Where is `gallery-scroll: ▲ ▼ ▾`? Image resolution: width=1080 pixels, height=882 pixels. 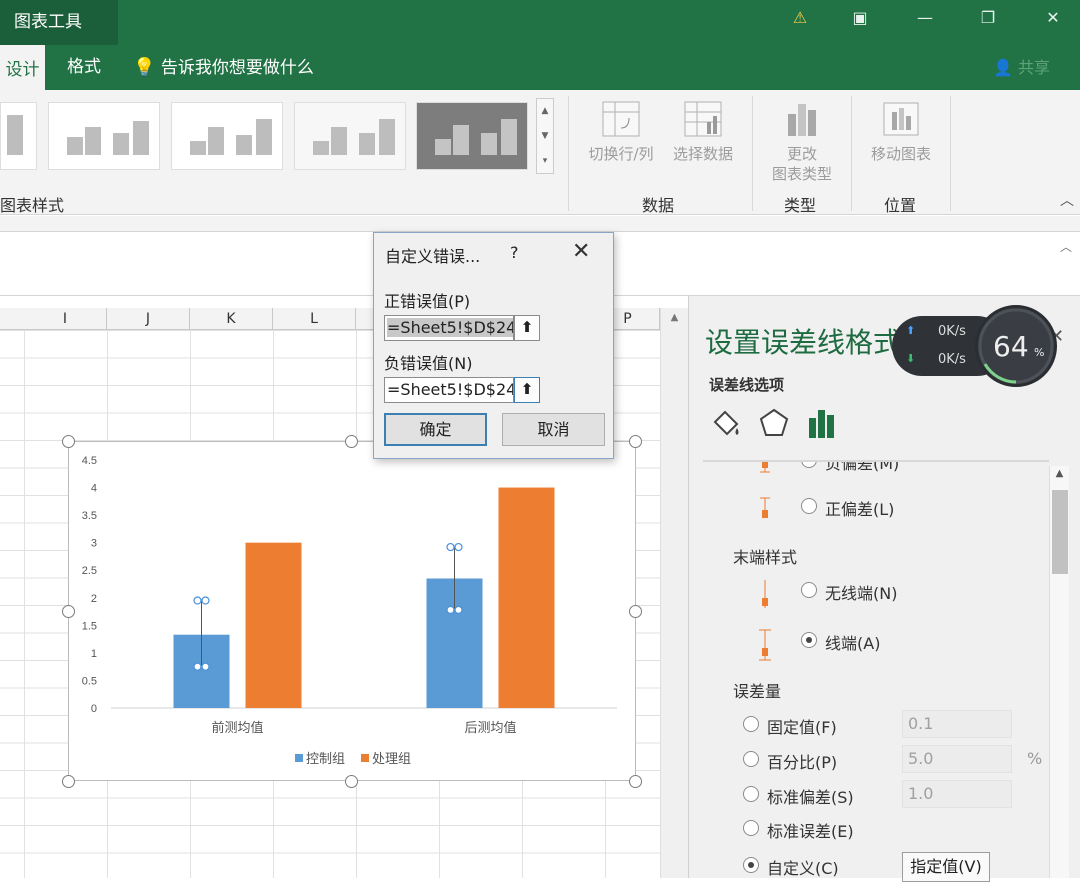
gallery-scroll: ▲ ▼ ▾ is located at coordinates (545, 136).